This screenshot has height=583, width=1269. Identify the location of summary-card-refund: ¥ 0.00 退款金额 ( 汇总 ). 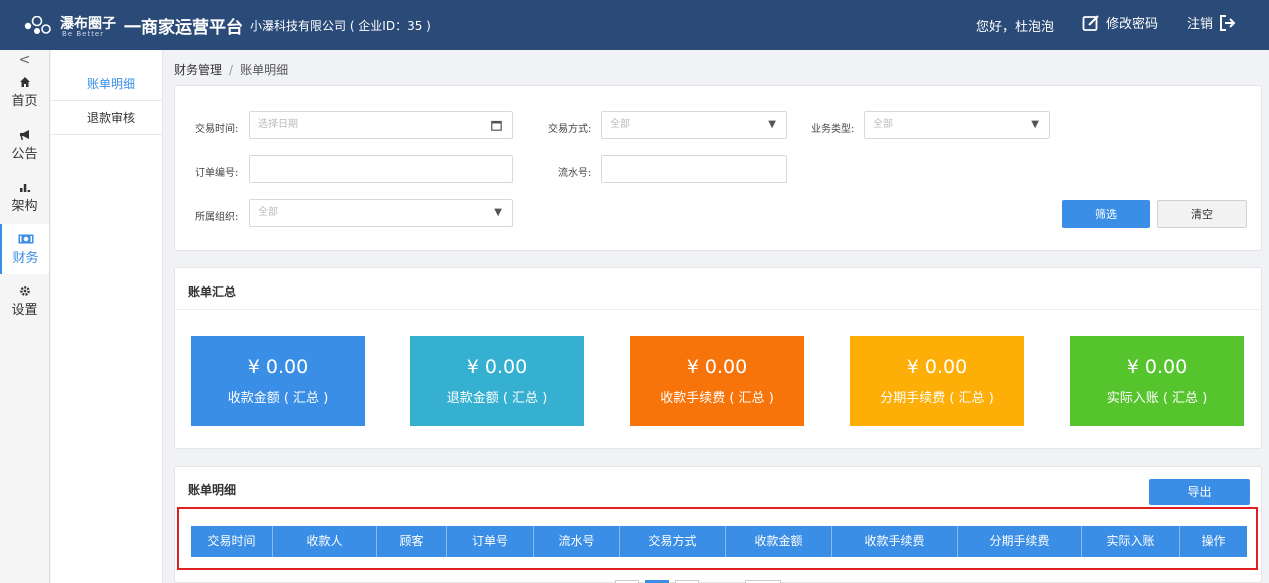
(497, 381).